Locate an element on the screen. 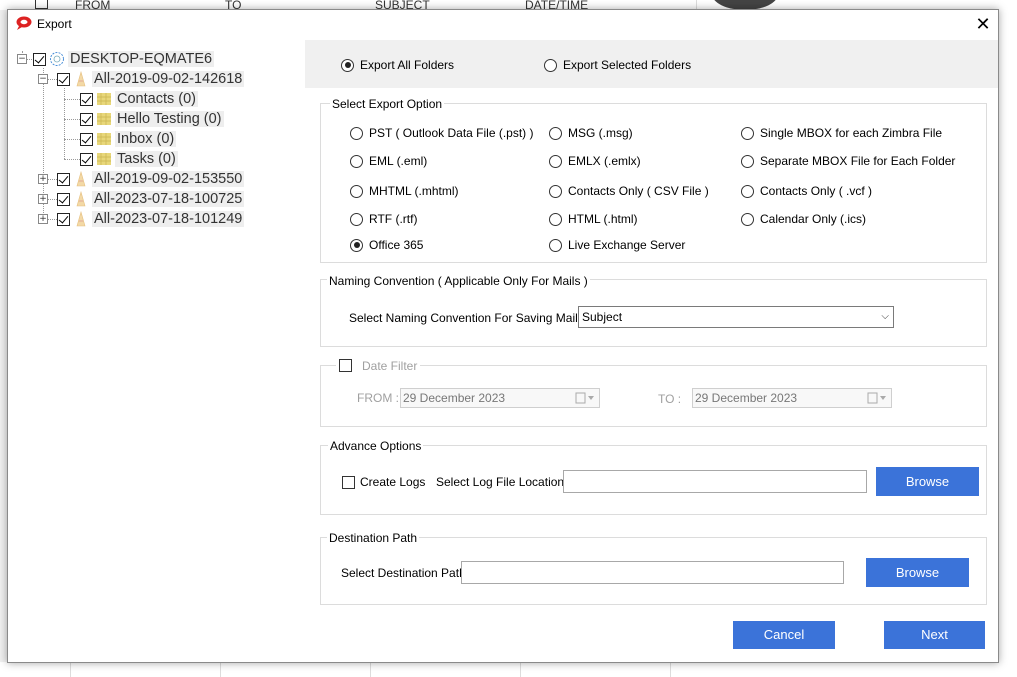 The width and height of the screenshot is (1017, 677). tree-root-label: DESKTOP-EQMATE6 is located at coordinates (141, 59).